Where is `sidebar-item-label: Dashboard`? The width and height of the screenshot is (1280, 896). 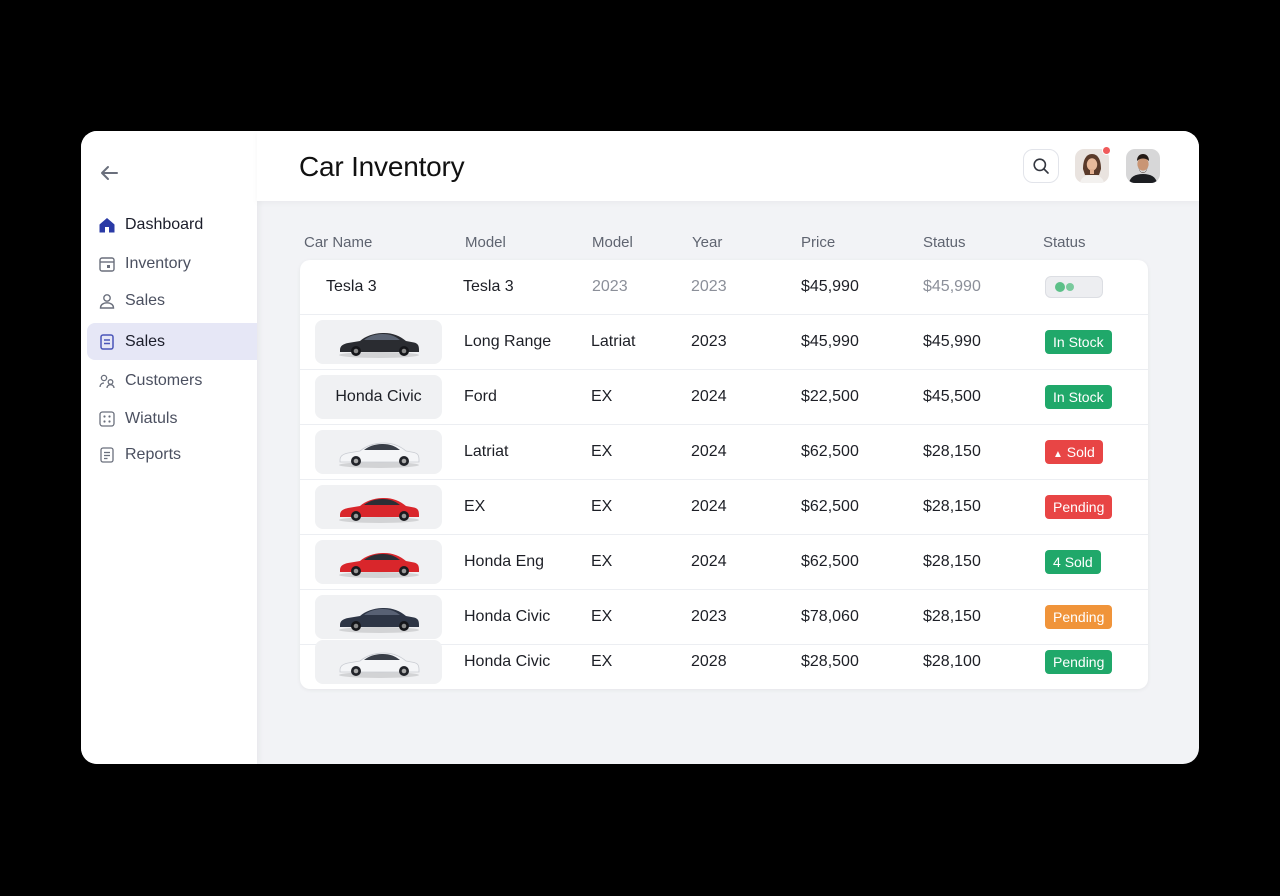
sidebar-item-label: Dashboard is located at coordinates (164, 224).